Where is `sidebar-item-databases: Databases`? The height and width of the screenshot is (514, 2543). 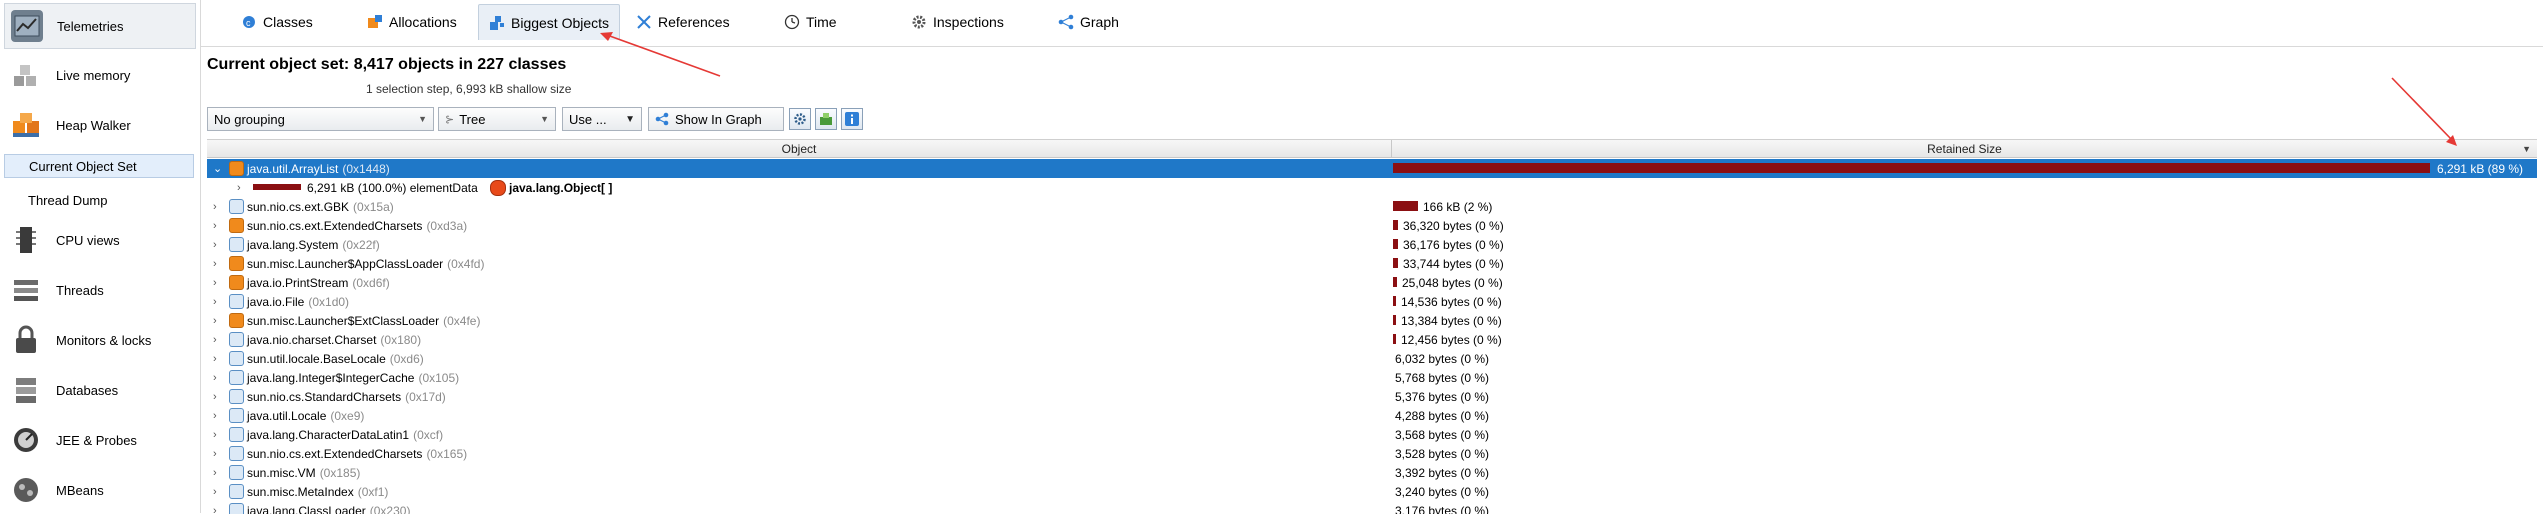
sidebar-item-databases: Databases is located at coordinates (99, 390).